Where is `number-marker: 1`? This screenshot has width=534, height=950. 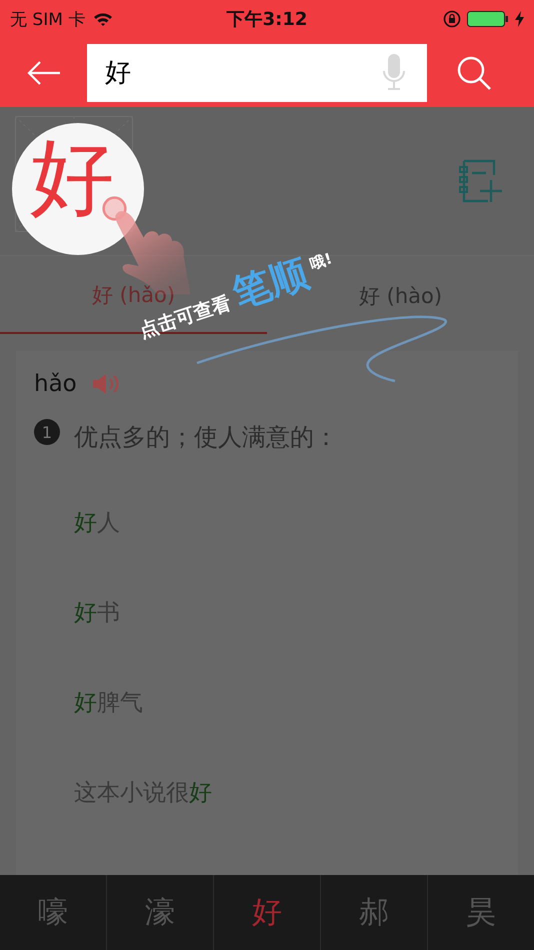 number-marker: 1 is located at coordinates (47, 432).